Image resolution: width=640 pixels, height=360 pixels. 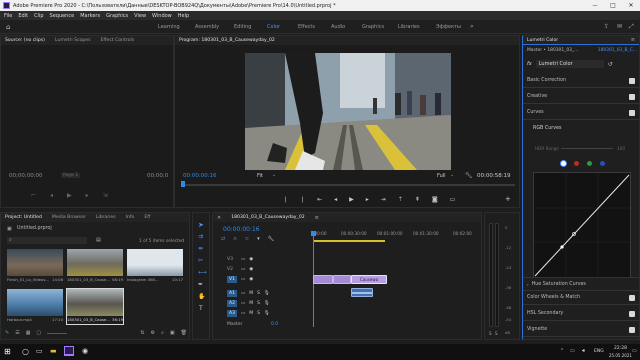 What do you see at coordinates (53, 351) in the screenshot?
I see `file-explorer-icon: ▬` at bounding box center [53, 351].